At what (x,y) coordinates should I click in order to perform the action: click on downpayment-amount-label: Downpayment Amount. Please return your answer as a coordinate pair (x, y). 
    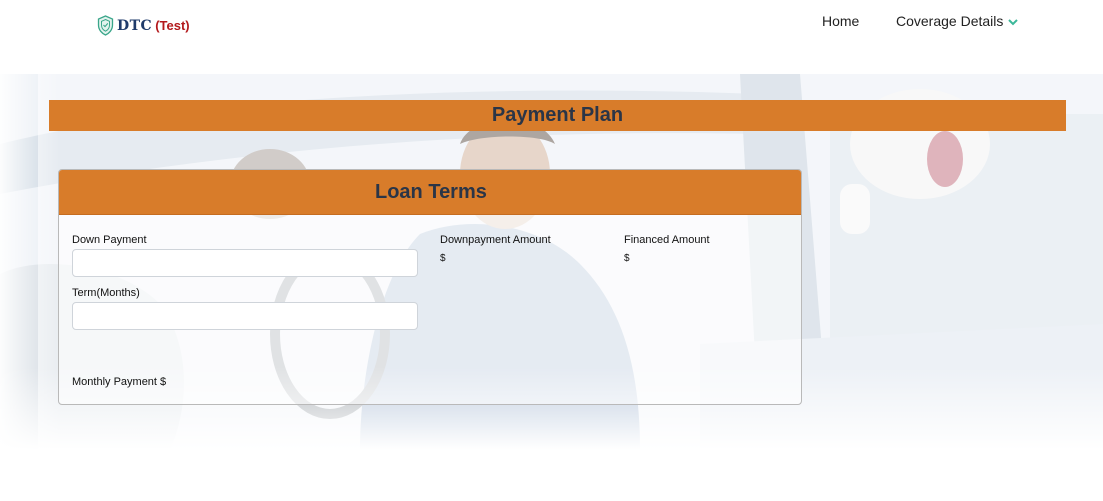
    Looking at the image, I should click on (495, 240).